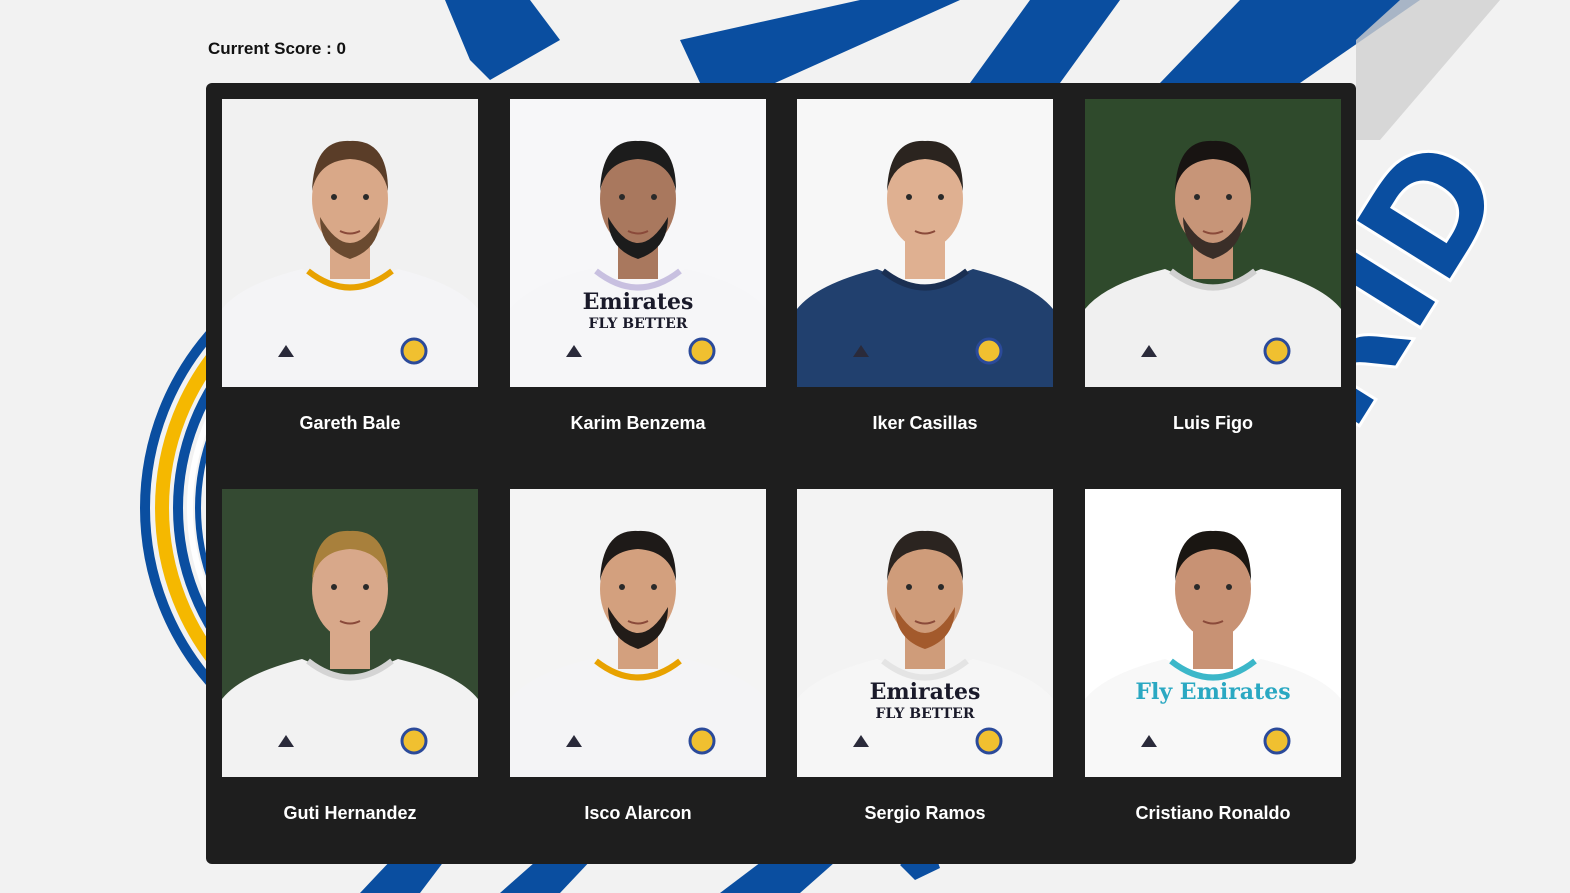 The height and width of the screenshot is (893, 1570). Describe the element at coordinates (1213, 813) in the screenshot. I see `player-name: Cristiano Ronaldo` at that location.